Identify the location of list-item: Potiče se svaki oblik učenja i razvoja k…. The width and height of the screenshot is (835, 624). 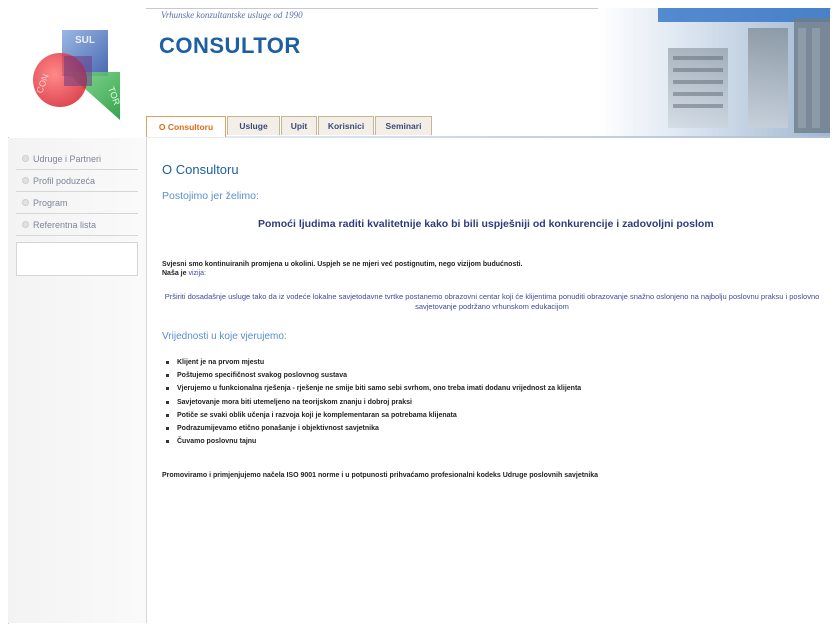
(373, 415).